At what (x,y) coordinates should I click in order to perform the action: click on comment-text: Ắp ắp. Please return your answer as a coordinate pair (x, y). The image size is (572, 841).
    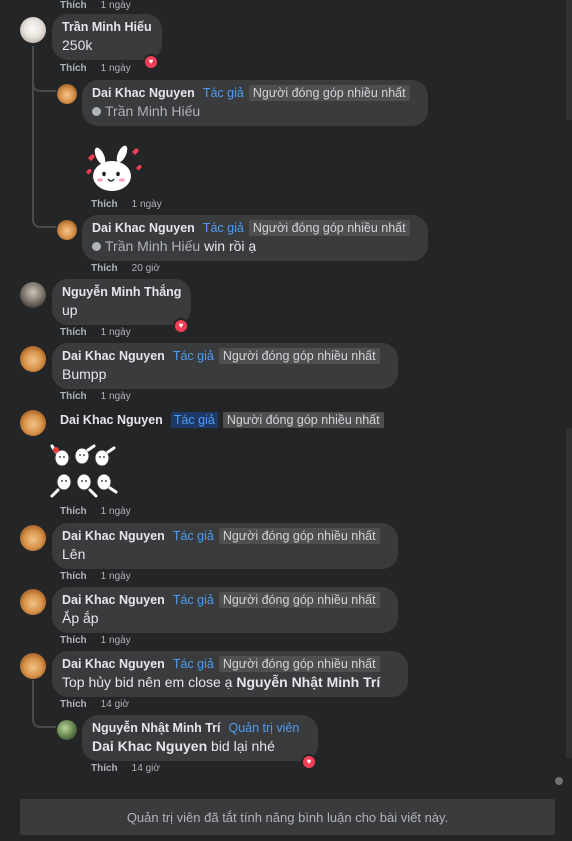
    Looking at the image, I should click on (80, 618).